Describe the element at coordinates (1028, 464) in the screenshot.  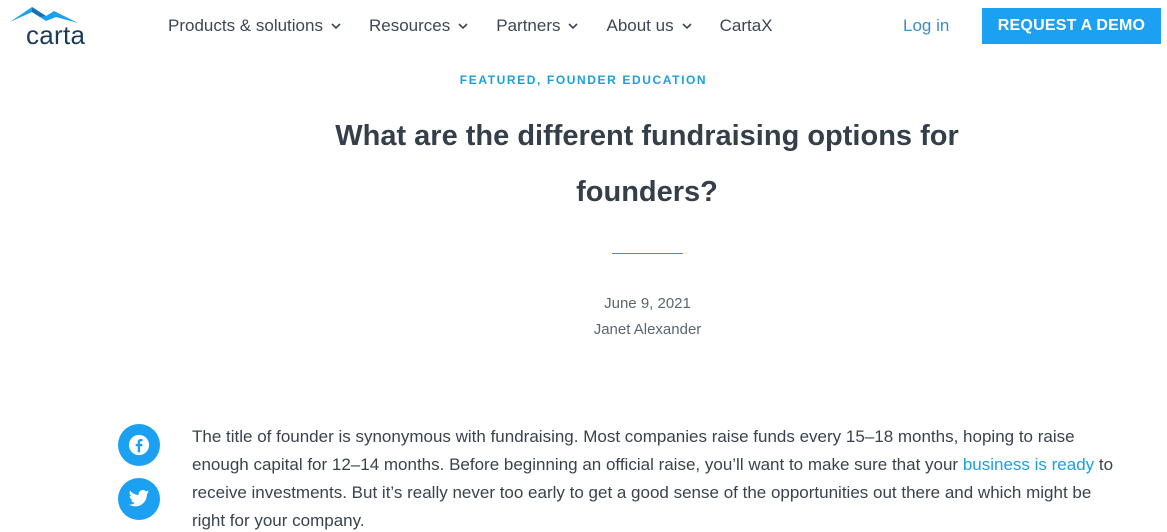
I see `business-ready-link: business is ready` at that location.